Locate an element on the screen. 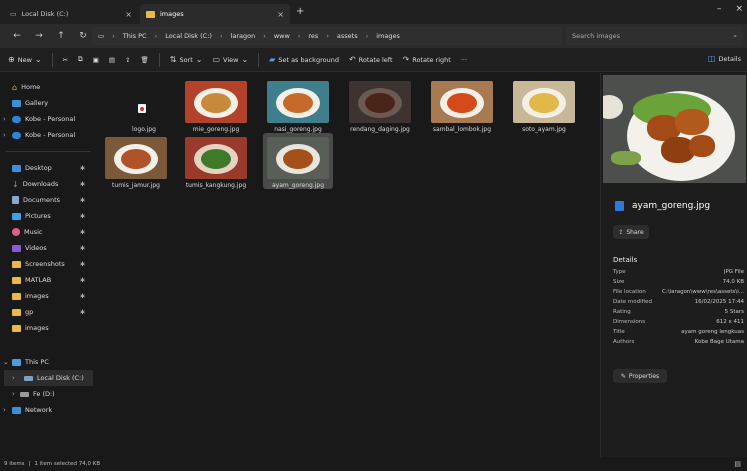  sidebar-item-local-disk: › Local Disk (C:) is located at coordinates (48, 378).